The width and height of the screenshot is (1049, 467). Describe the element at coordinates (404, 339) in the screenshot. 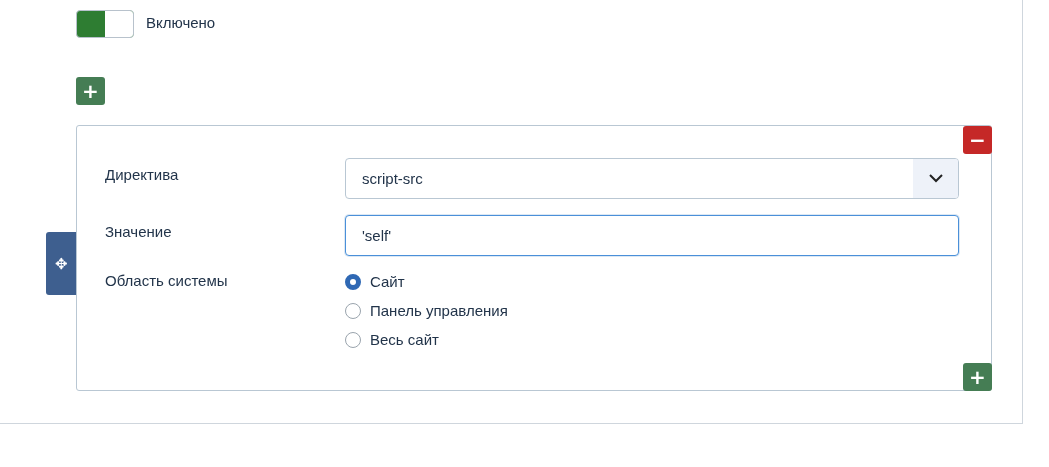

I see `radio-label: Весь сайт` at that location.